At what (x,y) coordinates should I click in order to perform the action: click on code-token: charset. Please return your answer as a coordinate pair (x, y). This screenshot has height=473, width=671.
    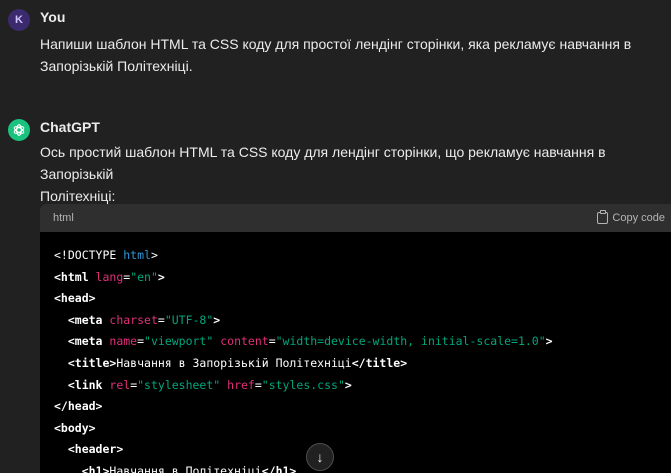
    Looking at the image, I should click on (130, 319).